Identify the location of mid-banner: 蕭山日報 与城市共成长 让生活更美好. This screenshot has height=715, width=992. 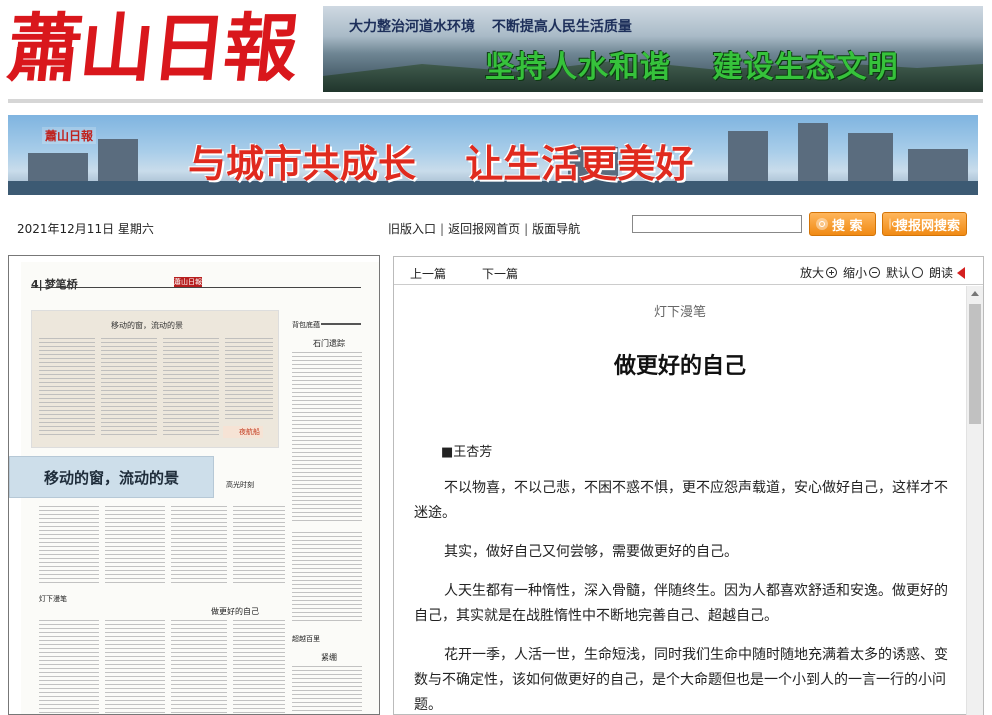
(493, 155).